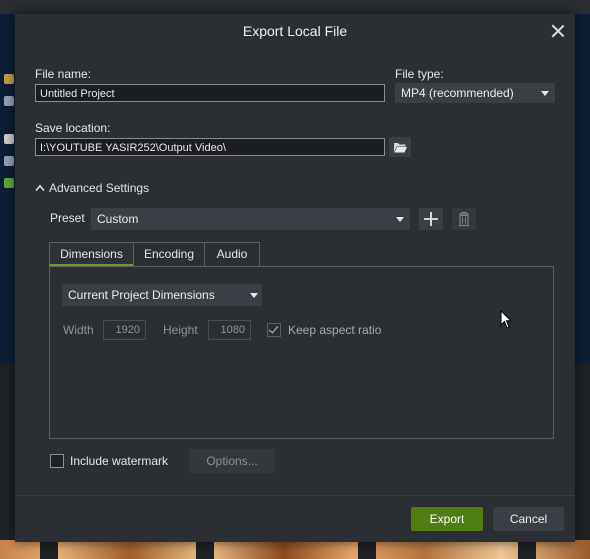 This screenshot has width=590, height=559. Describe the element at coordinates (558, 31) in the screenshot. I see `close-icon` at that location.